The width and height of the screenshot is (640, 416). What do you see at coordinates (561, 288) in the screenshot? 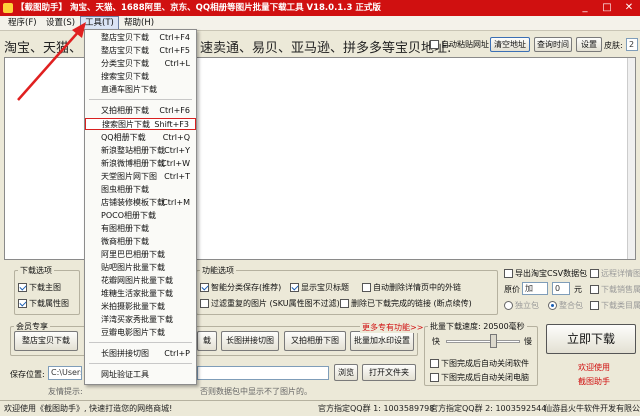
I see `price-amount-input: 0` at bounding box center [561, 288].